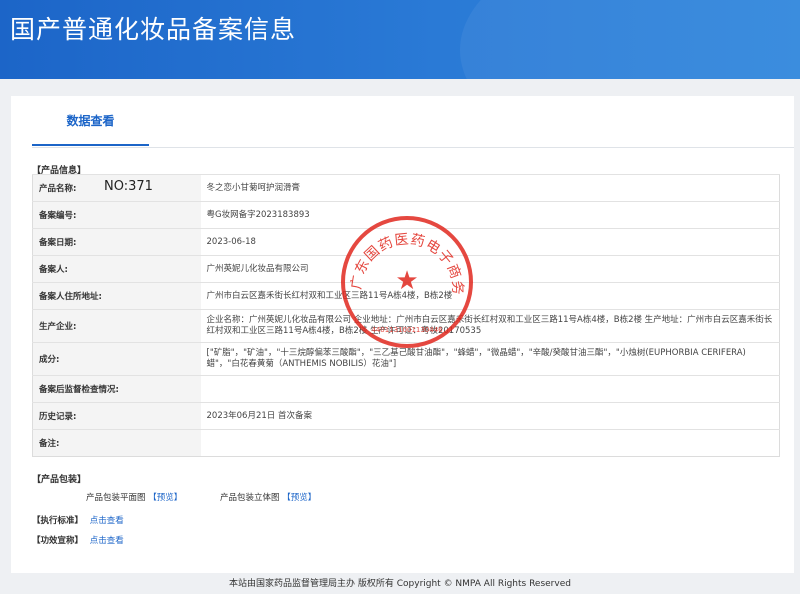 This screenshot has width=800, height=594. Describe the element at coordinates (490, 215) in the screenshot. I see `row-value: 粤G妆网备字2023183893` at that location.